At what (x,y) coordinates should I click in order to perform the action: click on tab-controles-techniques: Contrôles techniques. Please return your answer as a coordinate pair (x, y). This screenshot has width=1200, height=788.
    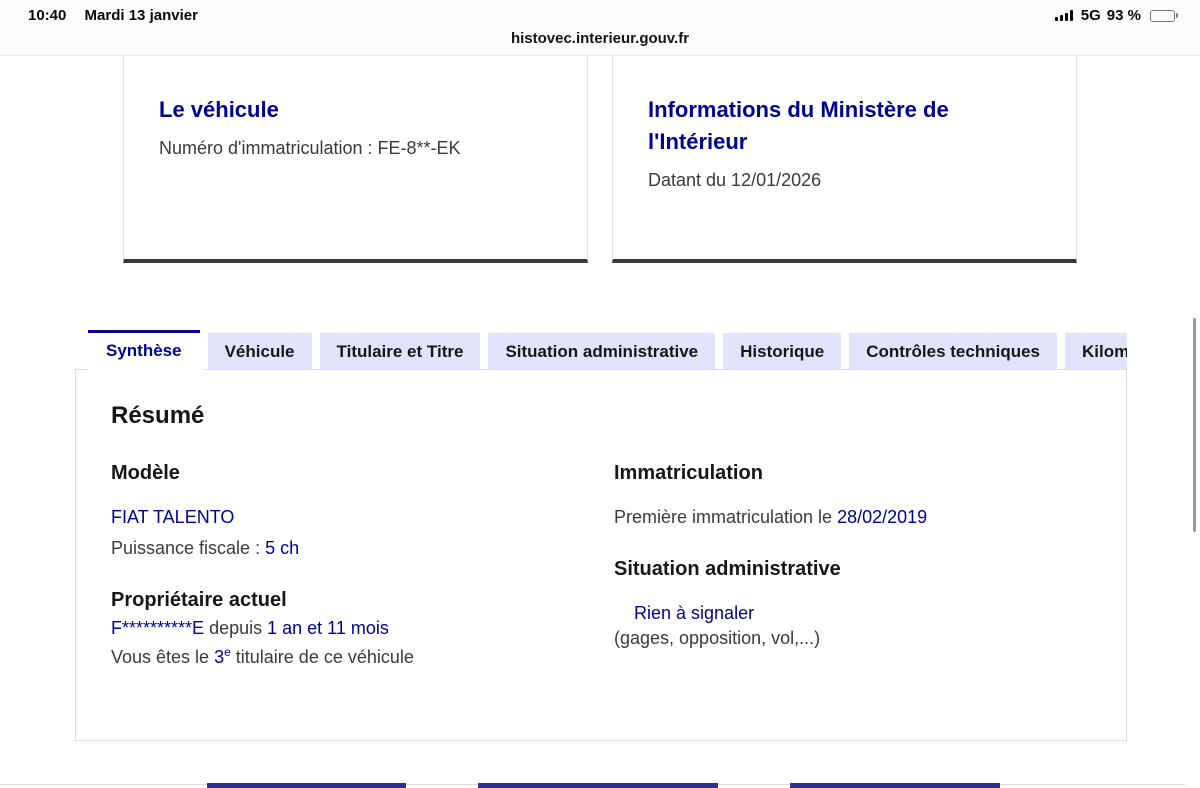
    Looking at the image, I should click on (953, 351).